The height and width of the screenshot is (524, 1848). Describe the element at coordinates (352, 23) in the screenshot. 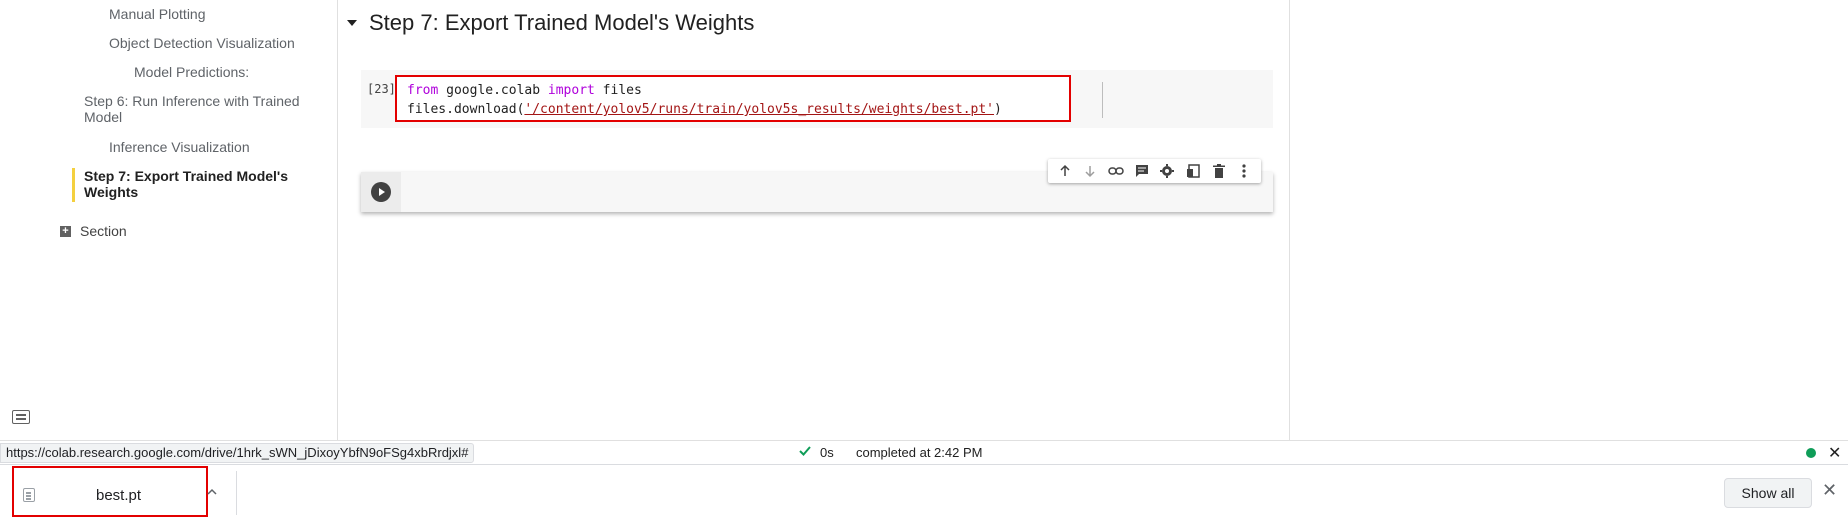

I see `collapse-section-icon` at that location.